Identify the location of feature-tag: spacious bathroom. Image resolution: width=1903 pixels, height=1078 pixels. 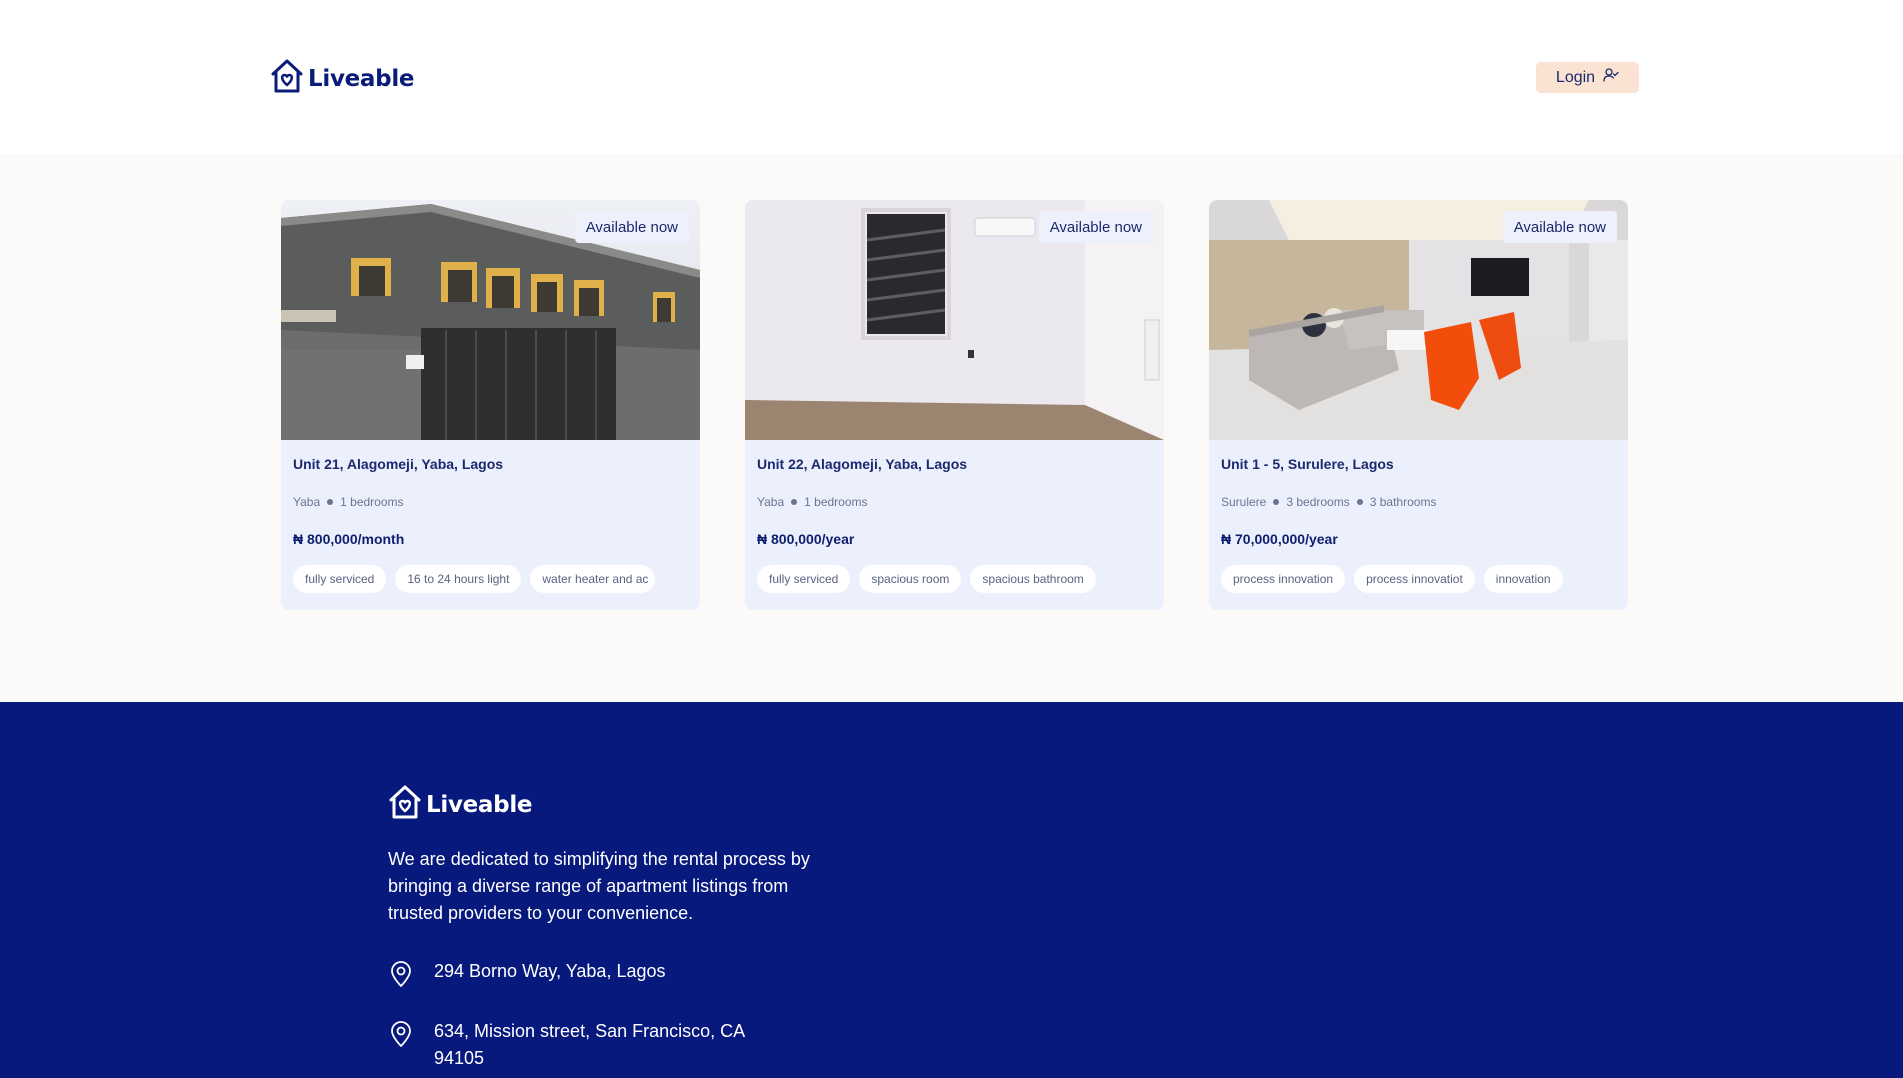
(1033, 579).